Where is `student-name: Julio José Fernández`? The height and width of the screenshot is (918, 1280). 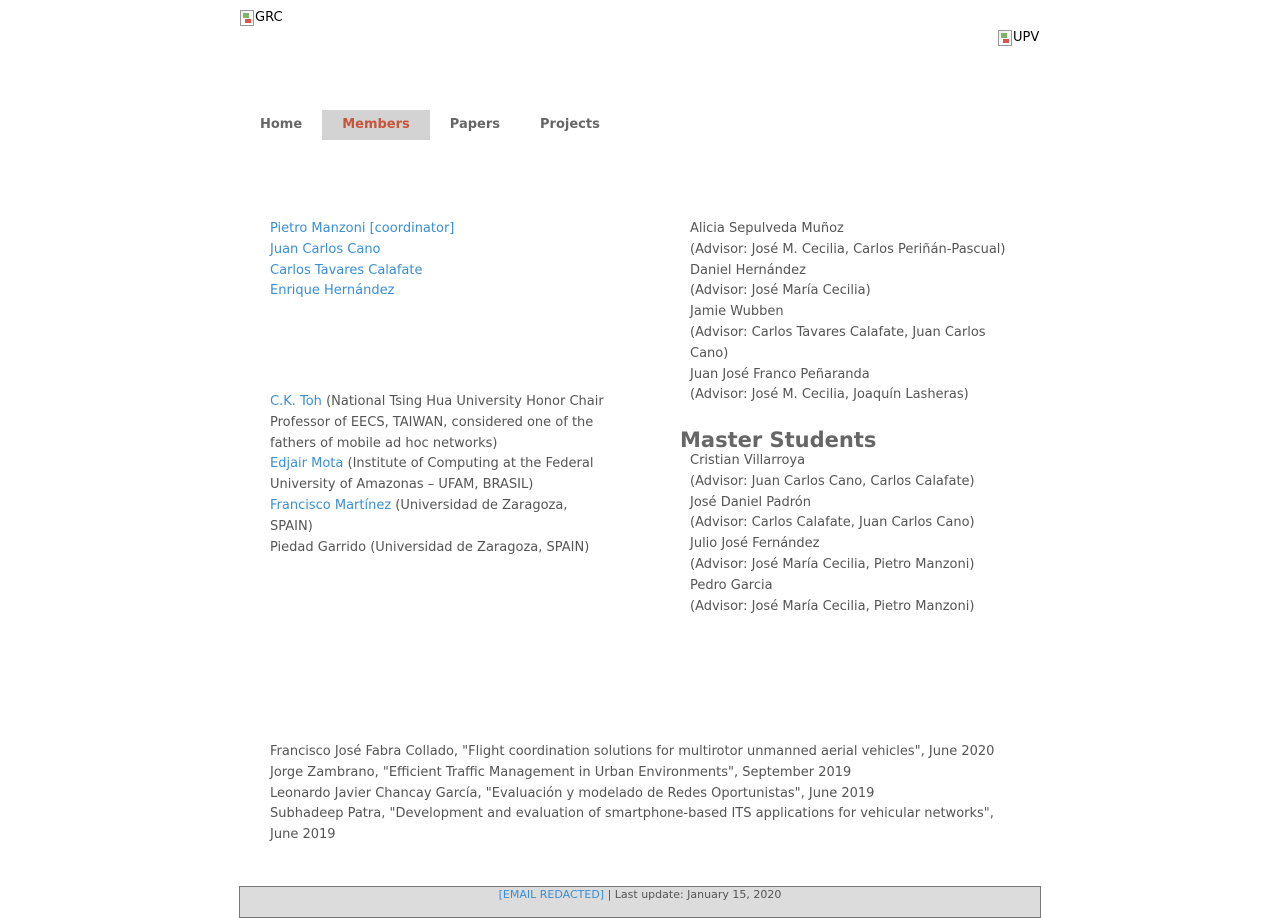
student-name: Julio José Fernández is located at coordinates (755, 544).